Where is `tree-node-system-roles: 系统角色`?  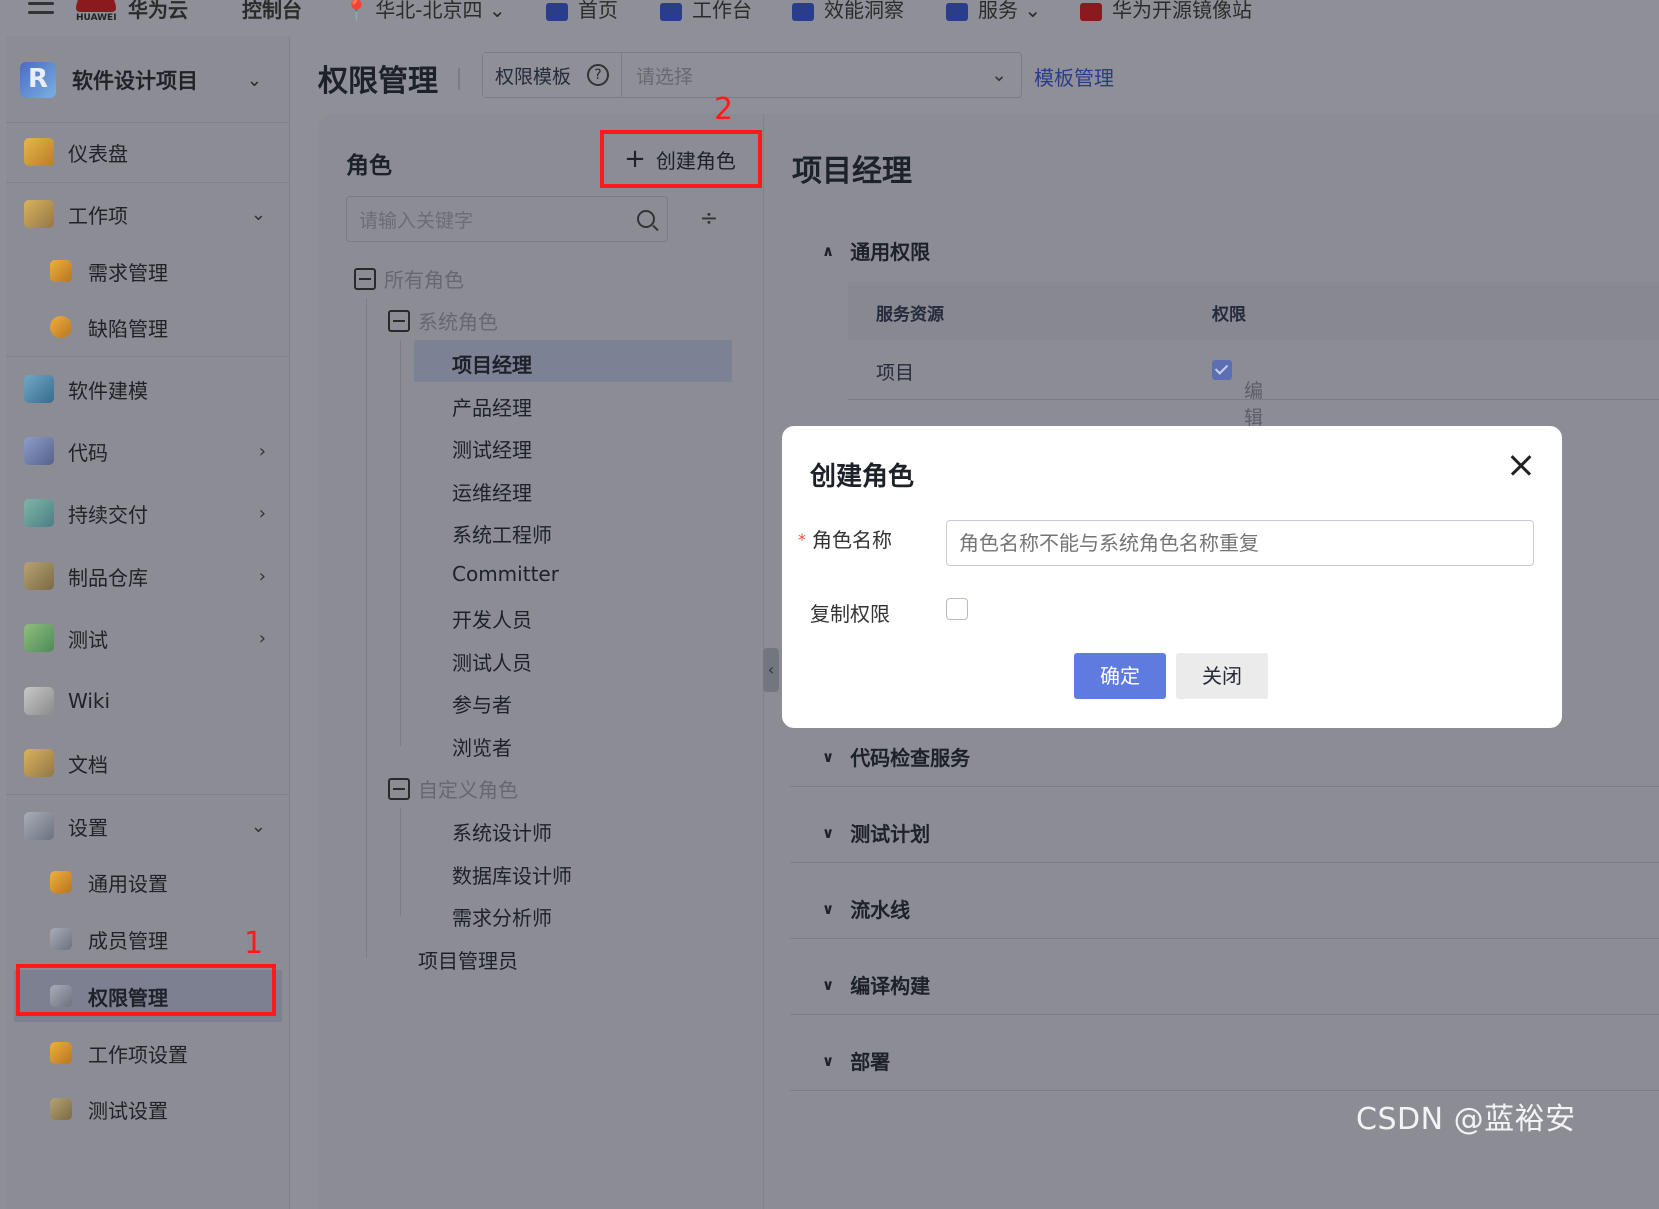 tree-node-system-roles: 系统角色 is located at coordinates (443, 320).